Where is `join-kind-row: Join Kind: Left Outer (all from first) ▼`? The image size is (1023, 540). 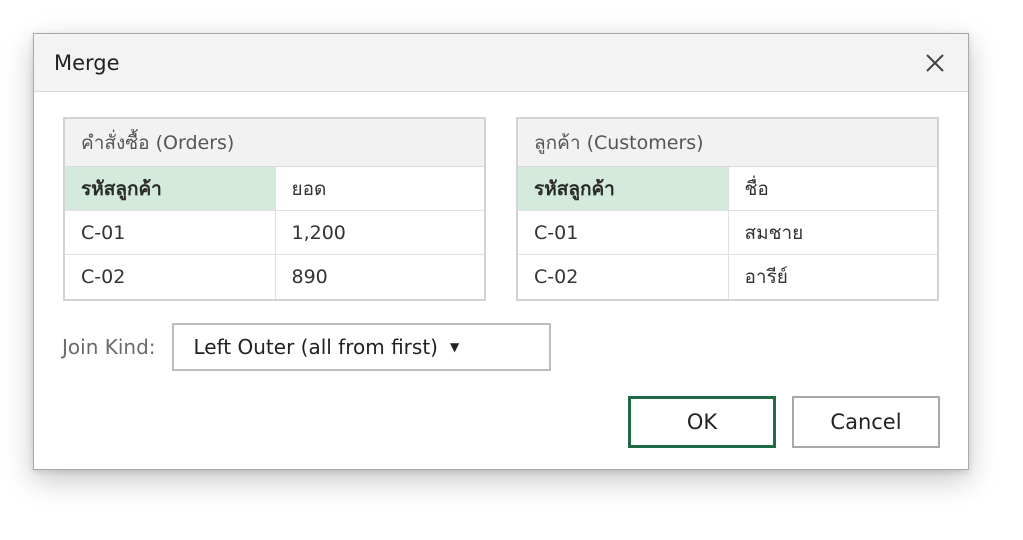 join-kind-row: Join Kind: Left Outer (all from first) ▼ is located at coordinates (306, 347).